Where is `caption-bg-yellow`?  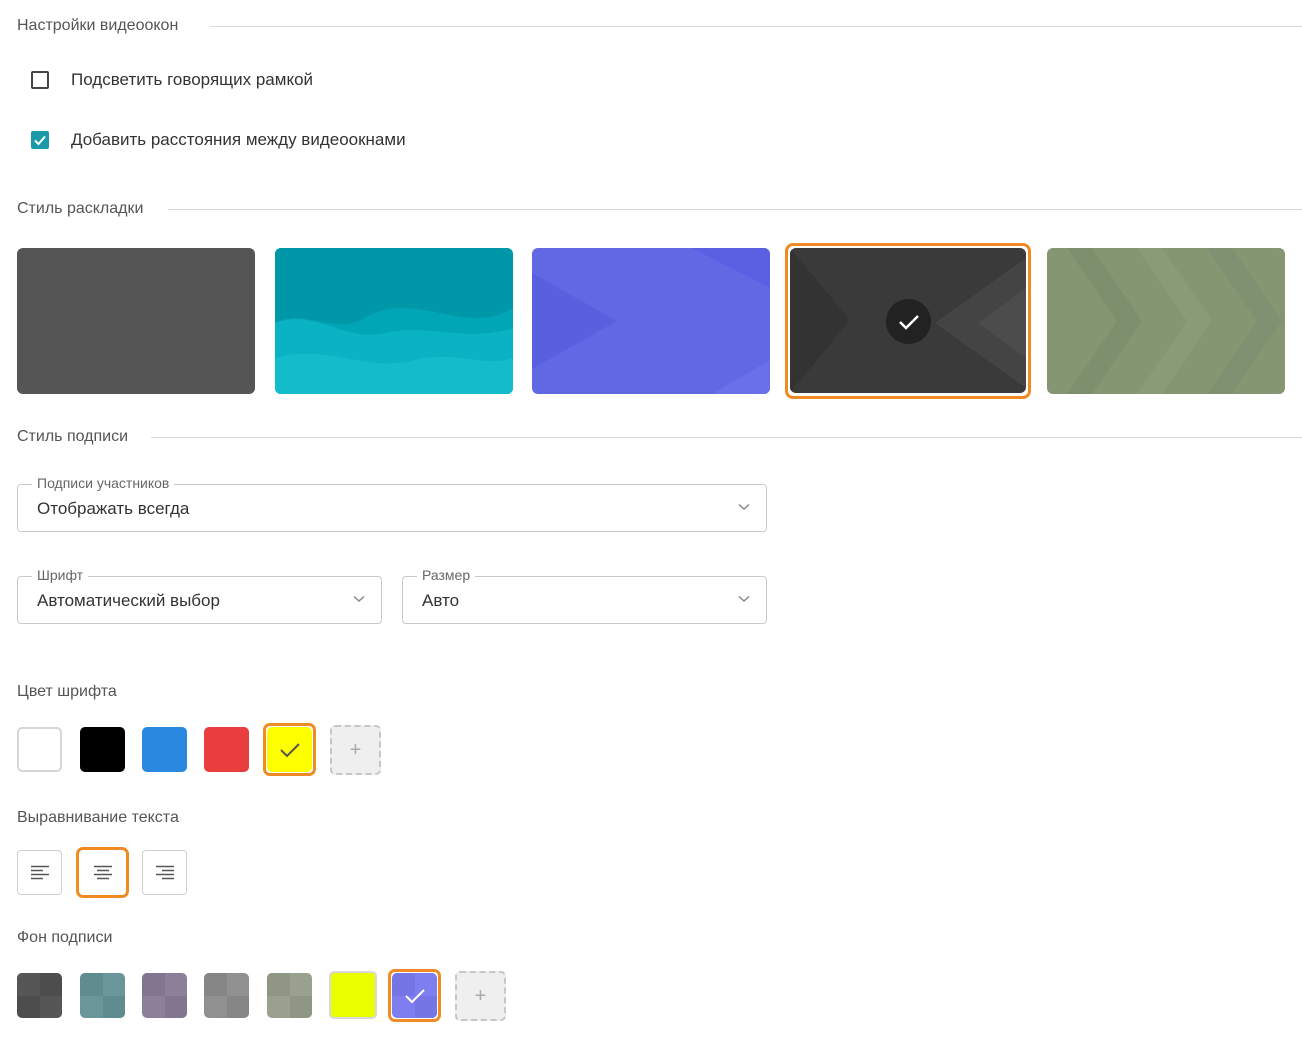
caption-bg-yellow is located at coordinates (353, 995).